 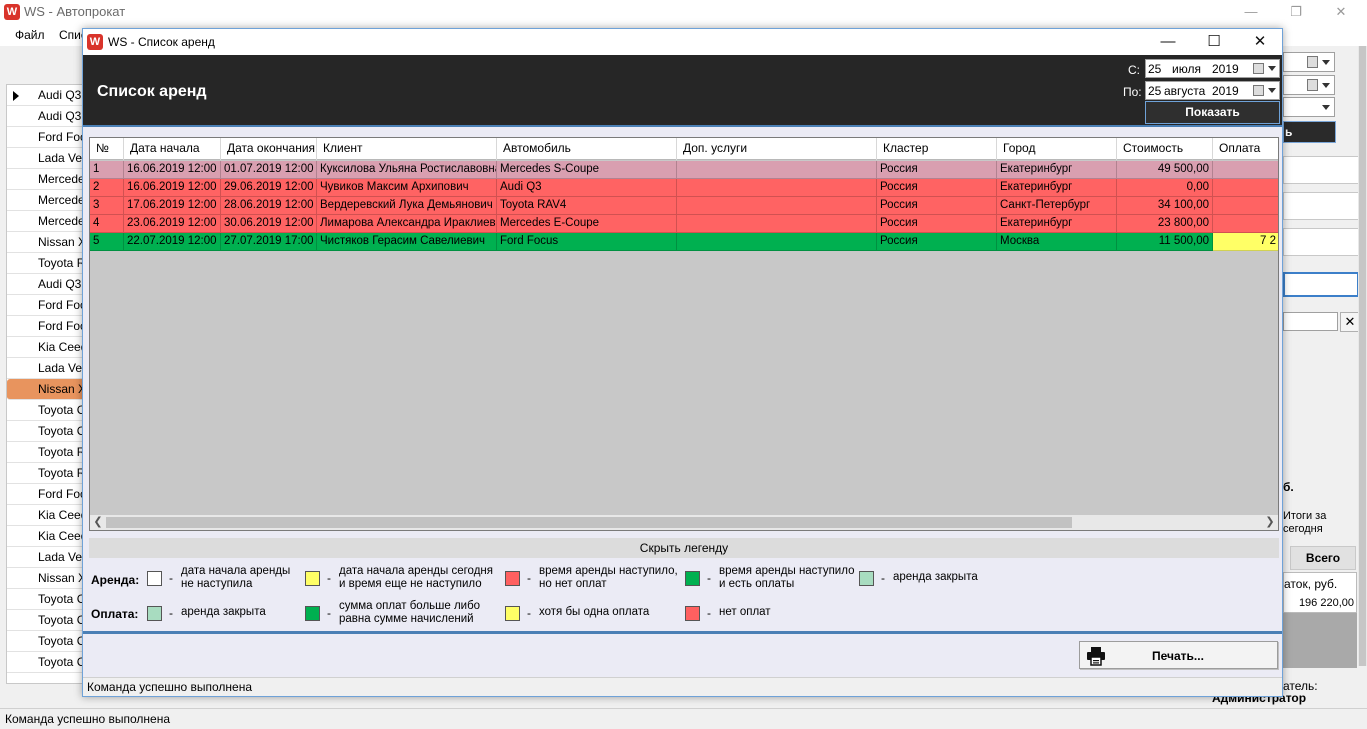 What do you see at coordinates (937, 149) in the screenshot?
I see `column-header: Кластер` at bounding box center [937, 149].